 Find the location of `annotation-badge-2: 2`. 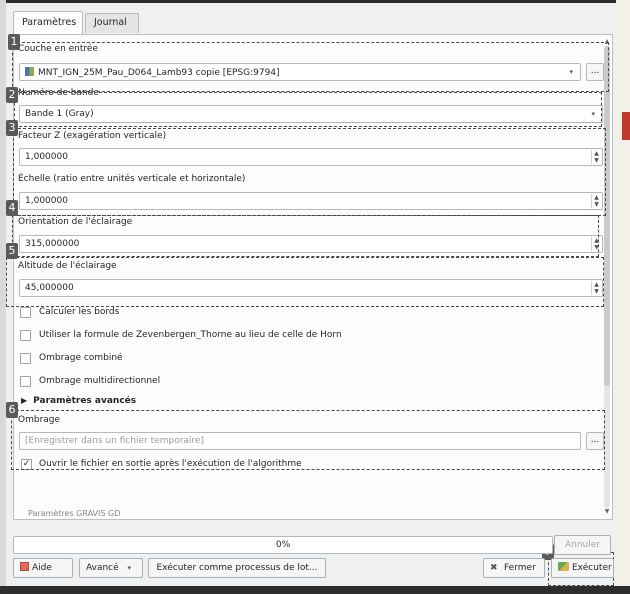

annotation-badge-2: 2 is located at coordinates (12, 95).